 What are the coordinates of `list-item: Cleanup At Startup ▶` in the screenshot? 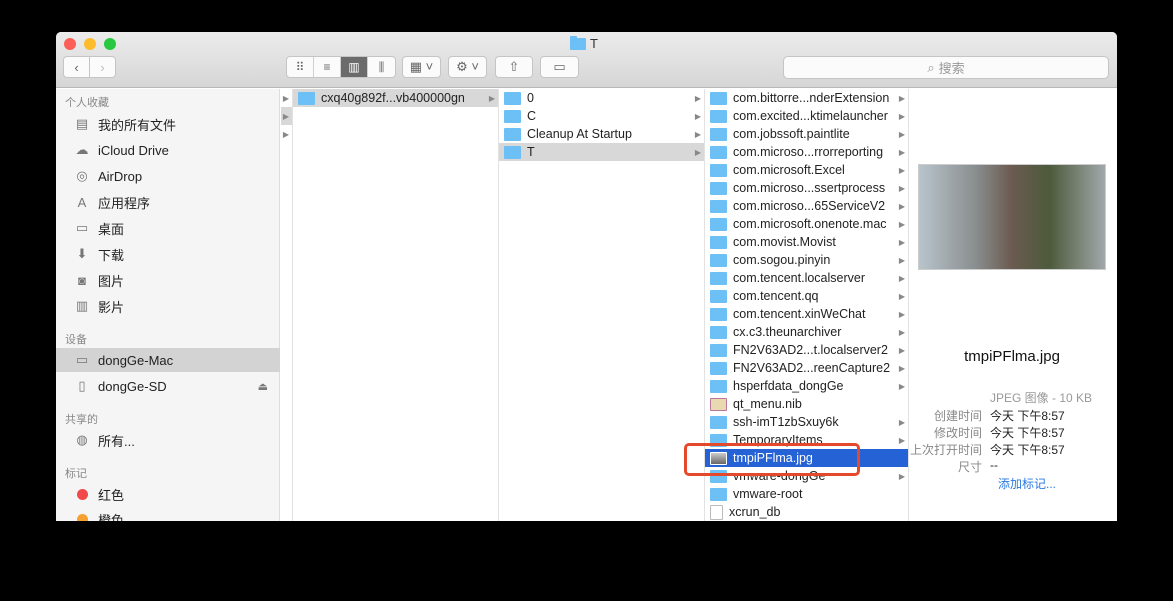 It's located at (601, 134).